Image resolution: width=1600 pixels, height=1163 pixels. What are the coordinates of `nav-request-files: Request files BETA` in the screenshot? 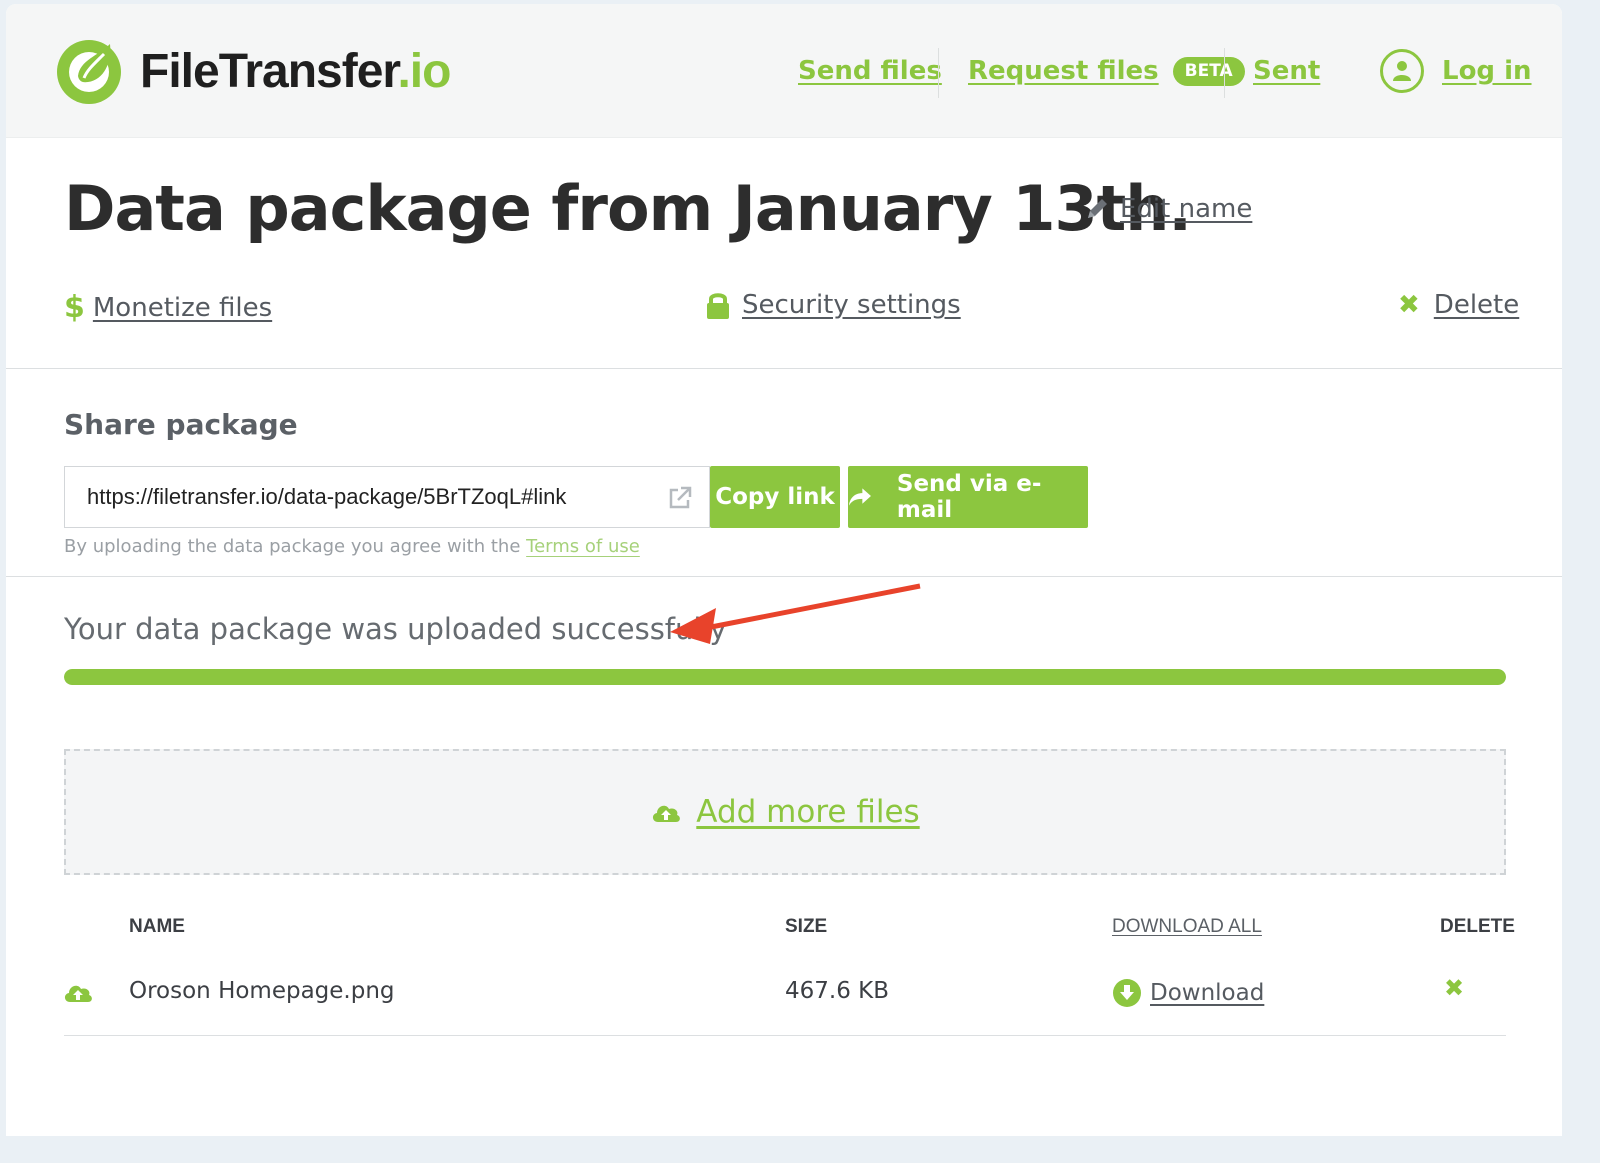 It's located at (1106, 71).